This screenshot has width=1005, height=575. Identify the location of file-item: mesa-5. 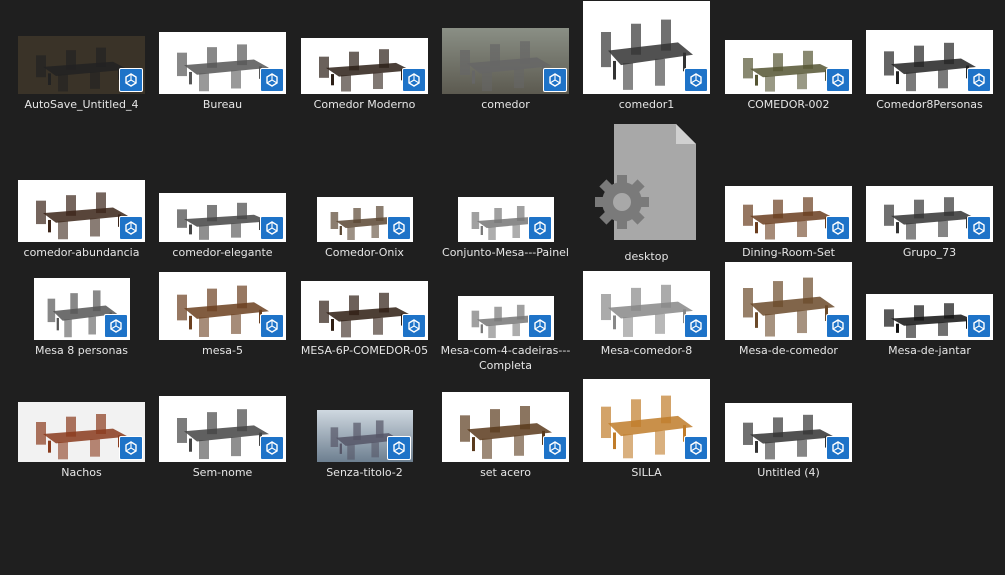
(222, 302).